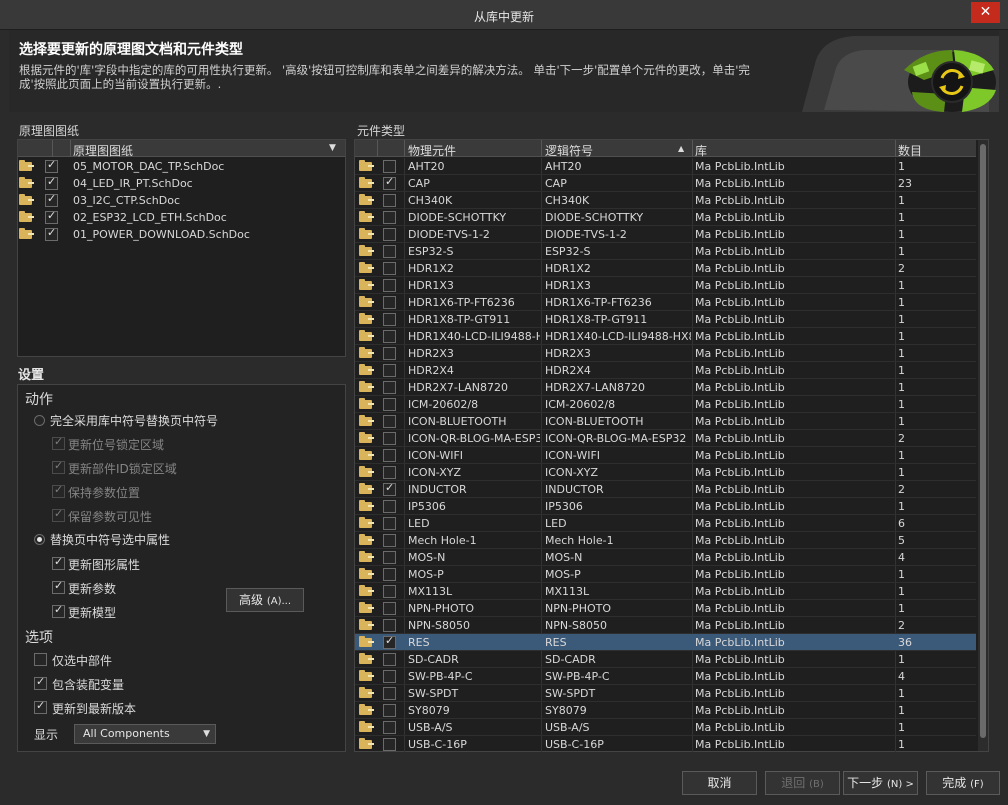  Describe the element at coordinates (910, 150) in the screenshot. I see `col-count: 数目` at that location.